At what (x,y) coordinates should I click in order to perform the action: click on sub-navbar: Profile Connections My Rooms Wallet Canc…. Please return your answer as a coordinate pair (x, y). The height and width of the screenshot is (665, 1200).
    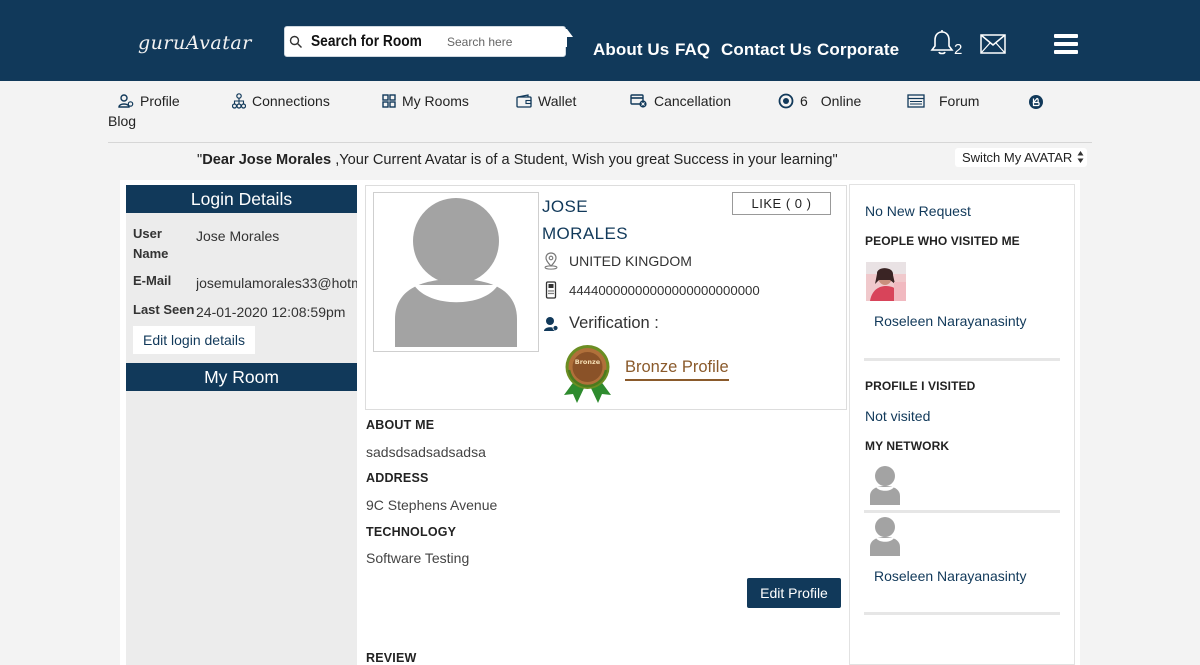
    Looking at the image, I should click on (600, 112).